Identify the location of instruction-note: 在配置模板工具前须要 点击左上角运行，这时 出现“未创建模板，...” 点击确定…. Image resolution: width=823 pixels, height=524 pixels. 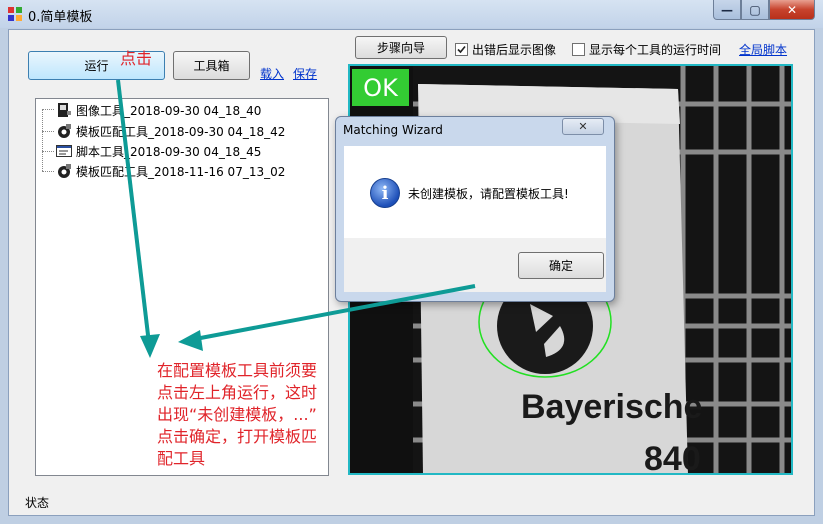
(252, 415).